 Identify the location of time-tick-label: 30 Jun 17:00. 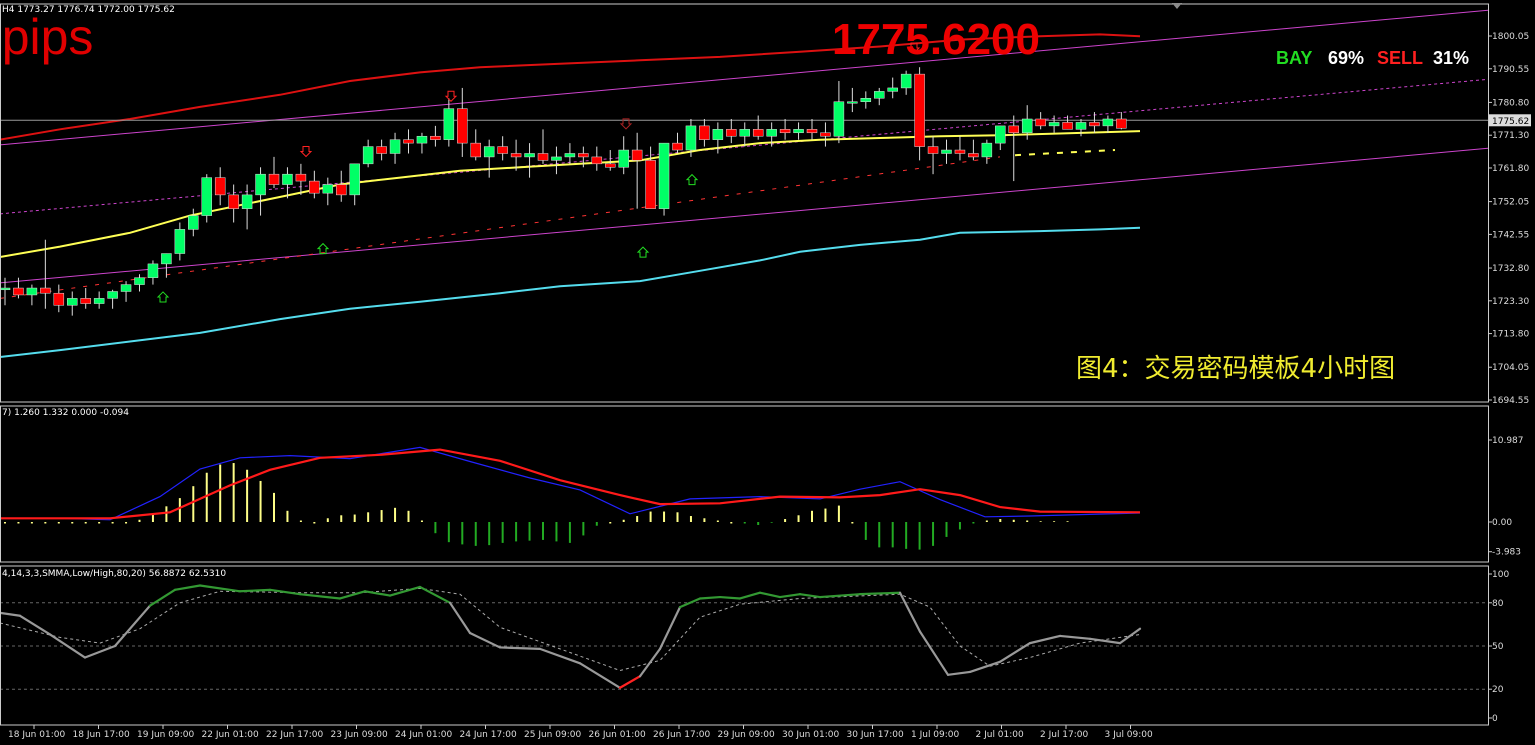
(875, 735).